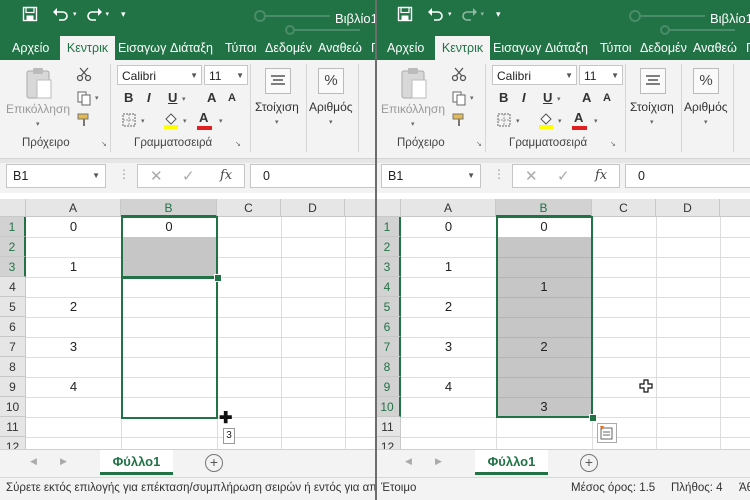 This screenshot has height=500, width=750. Describe the element at coordinates (503, 97) in the screenshot. I see `bold-button: B` at that location.